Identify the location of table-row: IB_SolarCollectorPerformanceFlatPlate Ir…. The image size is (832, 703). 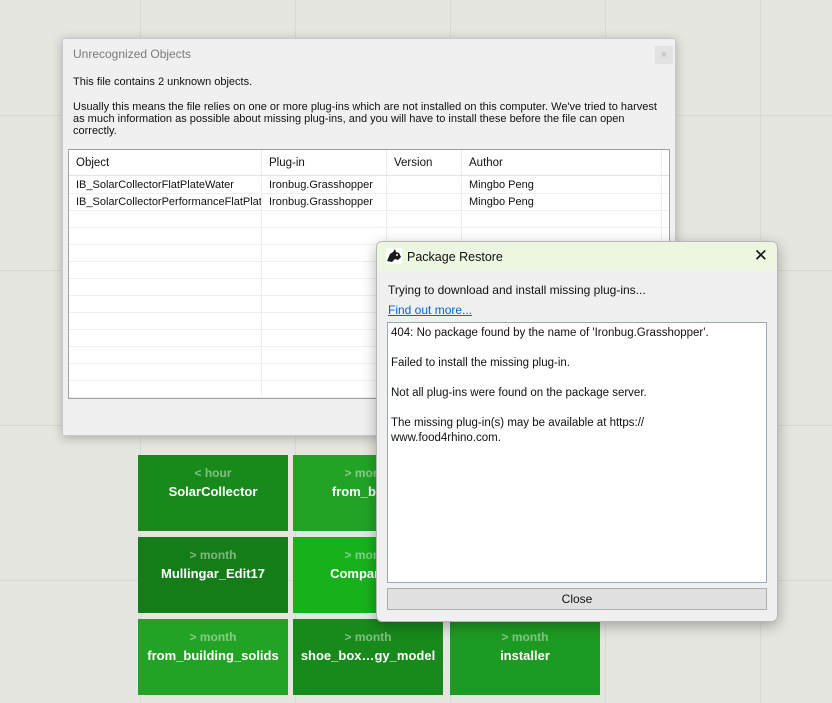
(369, 202).